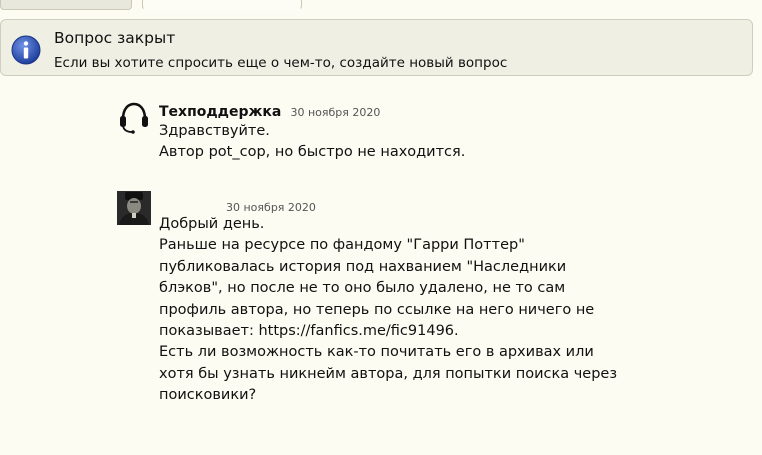 The image size is (762, 455). Describe the element at coordinates (312, 152) in the screenshot. I see `message-line: Автор pot_cop, но быстро не находится.` at that location.